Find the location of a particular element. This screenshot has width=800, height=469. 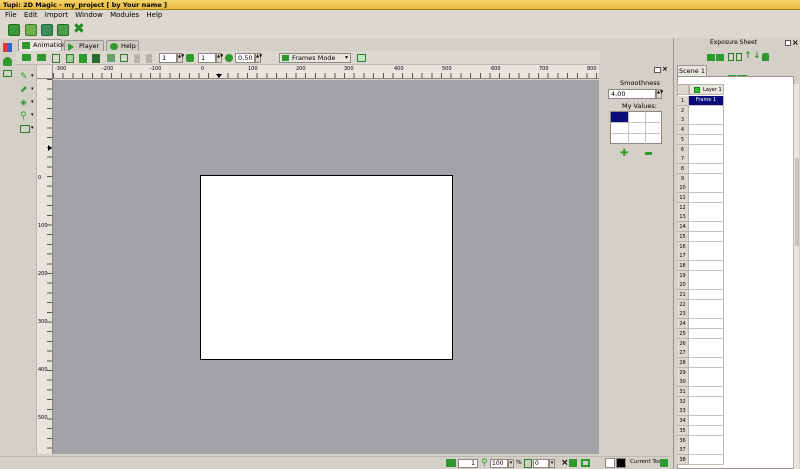

menu-edit: Edit is located at coordinates (31, 15).